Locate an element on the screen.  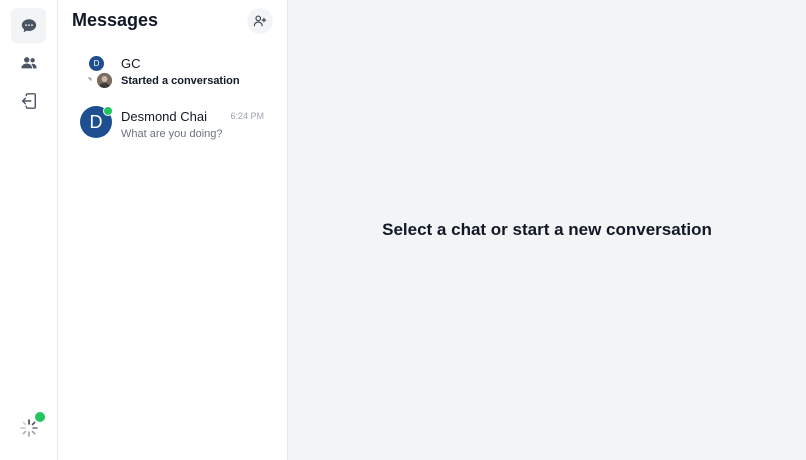
nav-rail is located at coordinates (29, 230).